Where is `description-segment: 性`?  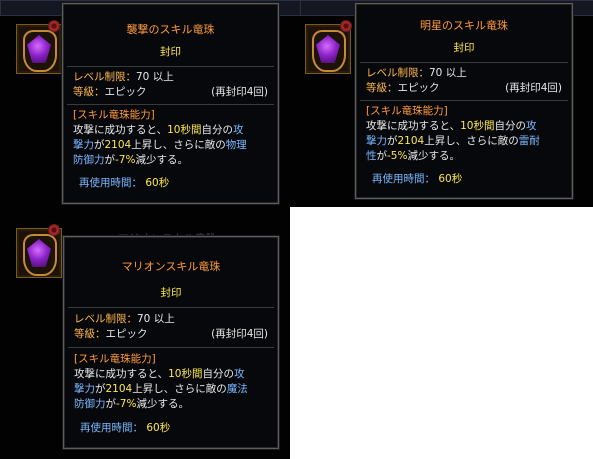
description-segment: 性 is located at coordinates (371, 156).